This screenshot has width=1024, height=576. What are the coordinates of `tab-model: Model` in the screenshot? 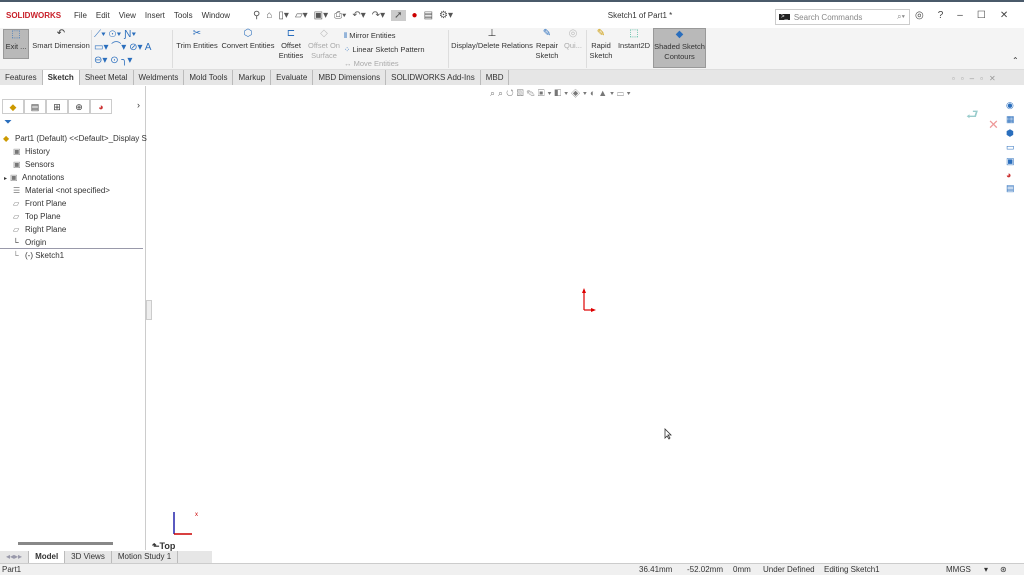 It's located at (47, 557).